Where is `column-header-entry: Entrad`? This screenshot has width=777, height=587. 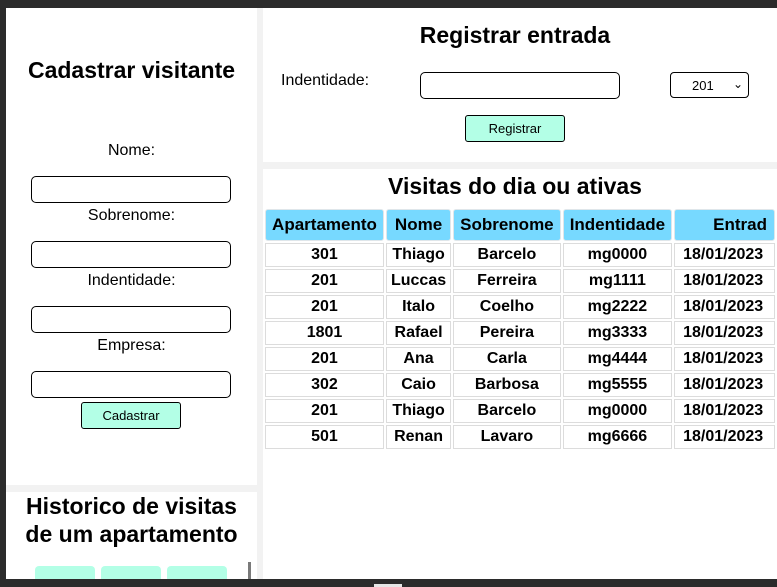
column-header-entry: Entrad is located at coordinates (724, 225).